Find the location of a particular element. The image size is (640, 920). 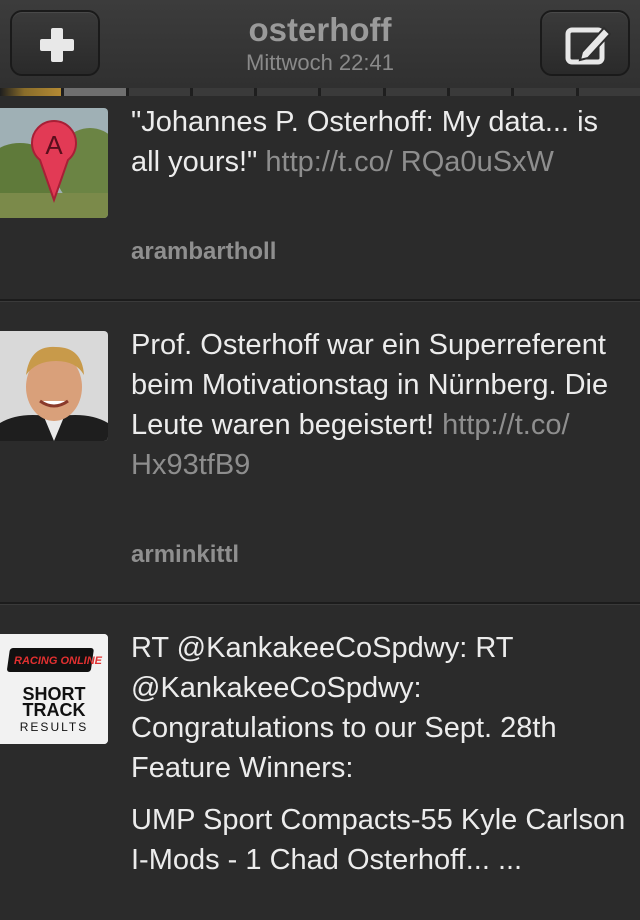

tweet-body: RT @KankakeeCoSpdwy is located at coordinates (344, 708).